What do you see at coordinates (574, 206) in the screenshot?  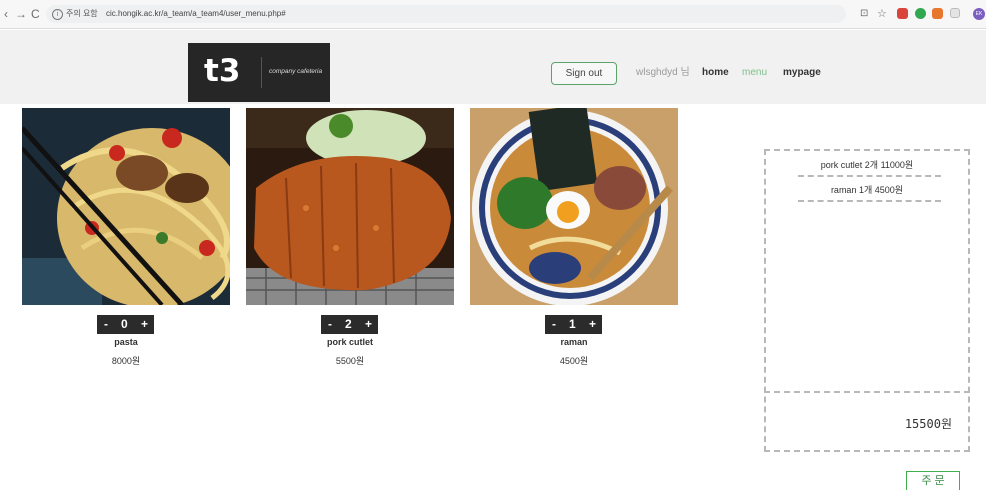 I see `raman-image` at bounding box center [574, 206].